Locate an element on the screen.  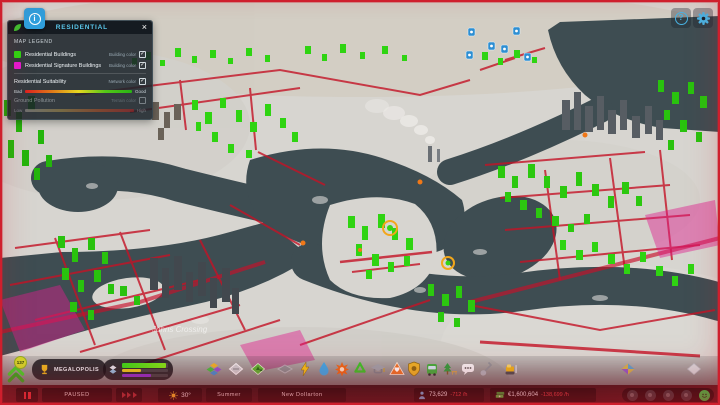
milestone-level-badge: 137 is located at coordinates (20, 362).